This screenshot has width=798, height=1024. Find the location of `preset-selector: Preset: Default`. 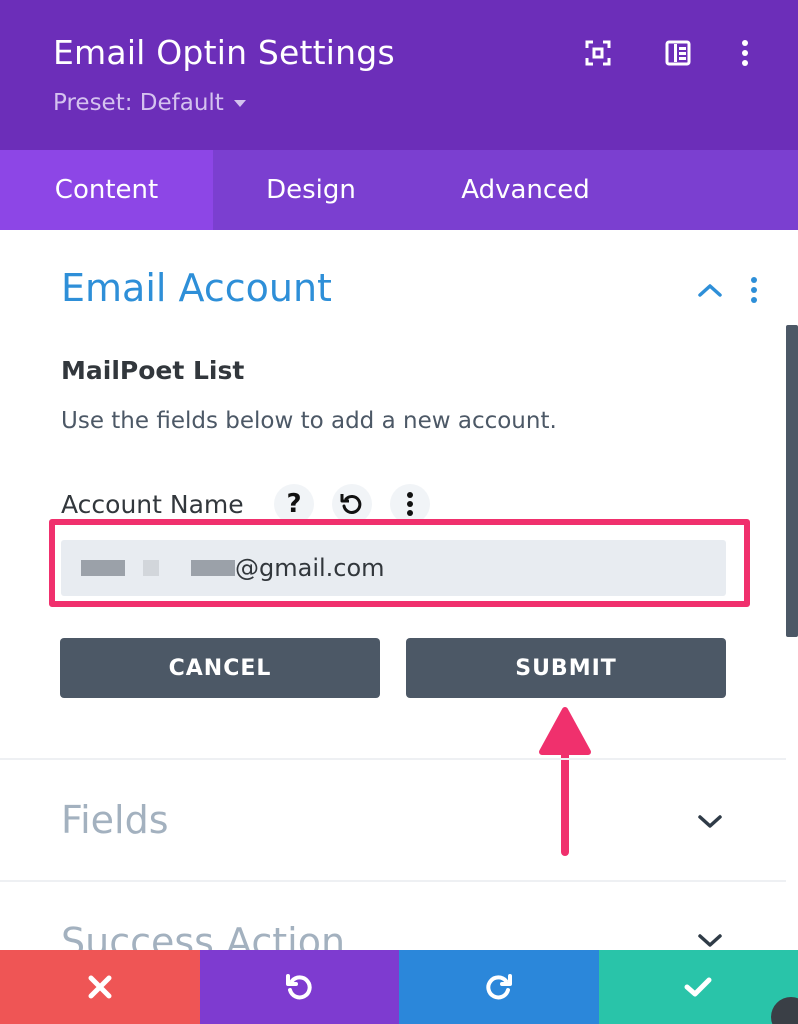

preset-selector: Preset: Default is located at coordinates (149, 103).